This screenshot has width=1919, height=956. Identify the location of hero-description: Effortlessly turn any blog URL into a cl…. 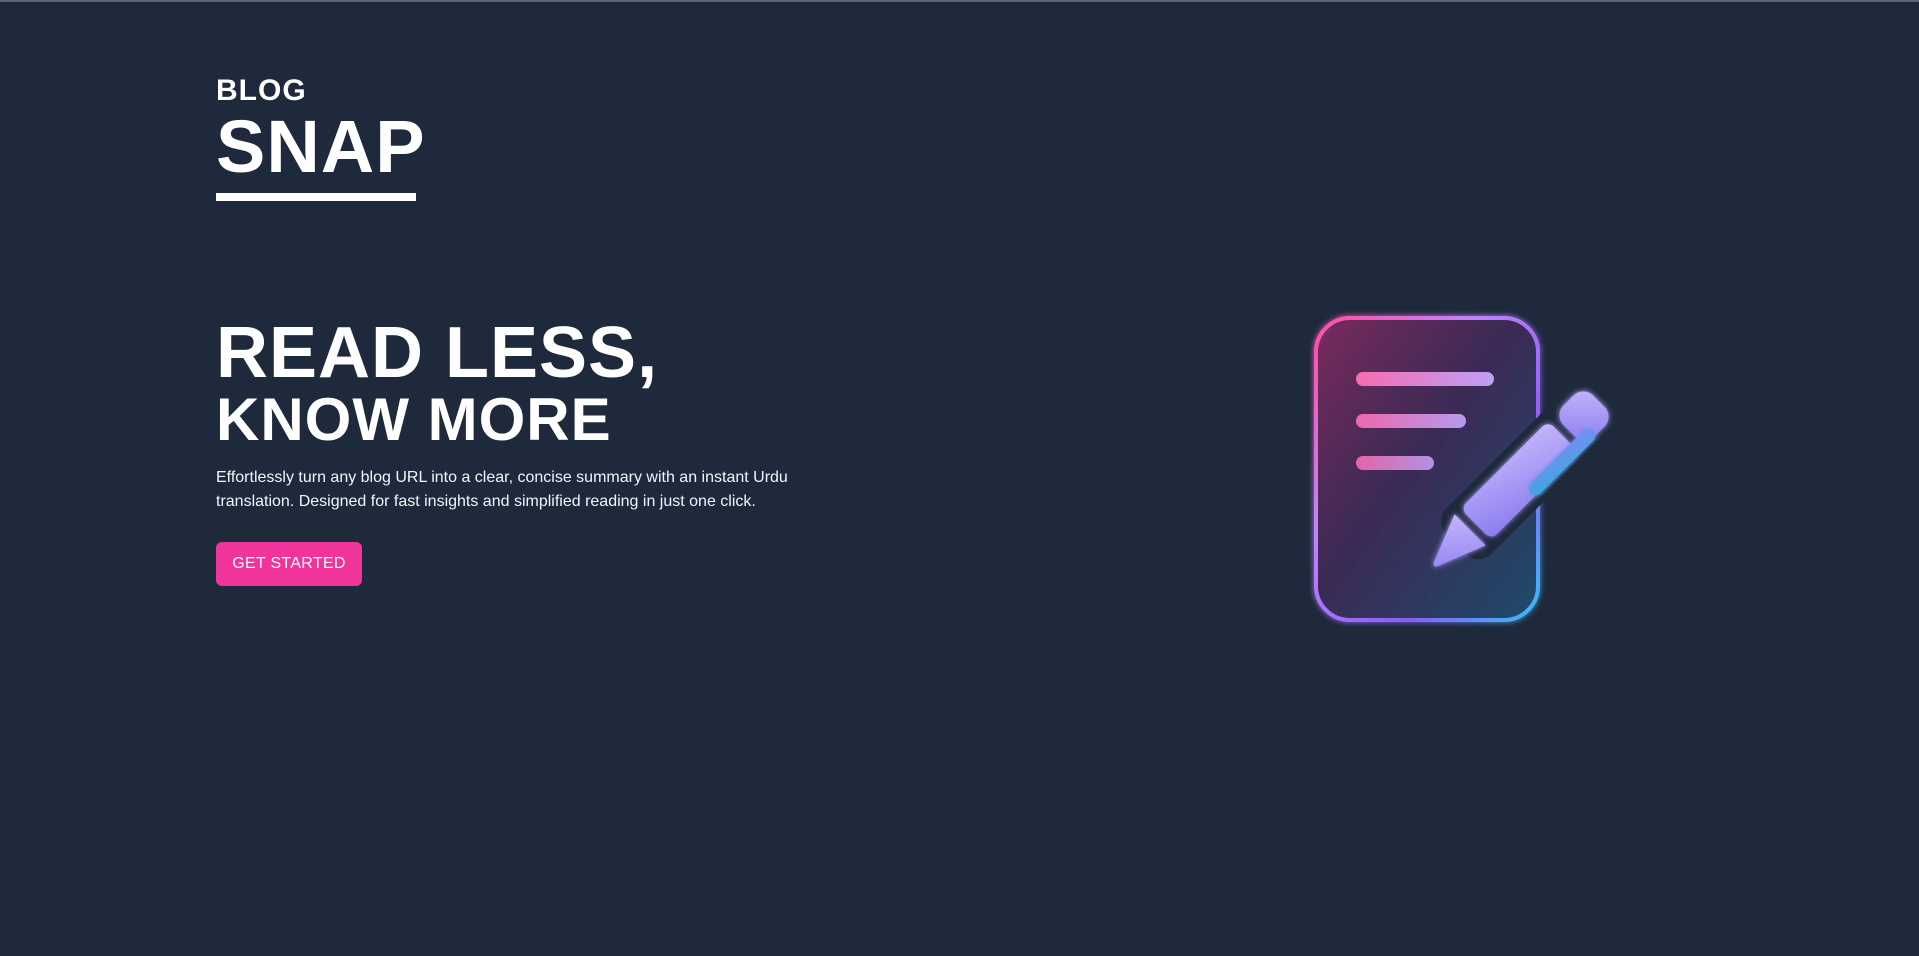
(502, 489).